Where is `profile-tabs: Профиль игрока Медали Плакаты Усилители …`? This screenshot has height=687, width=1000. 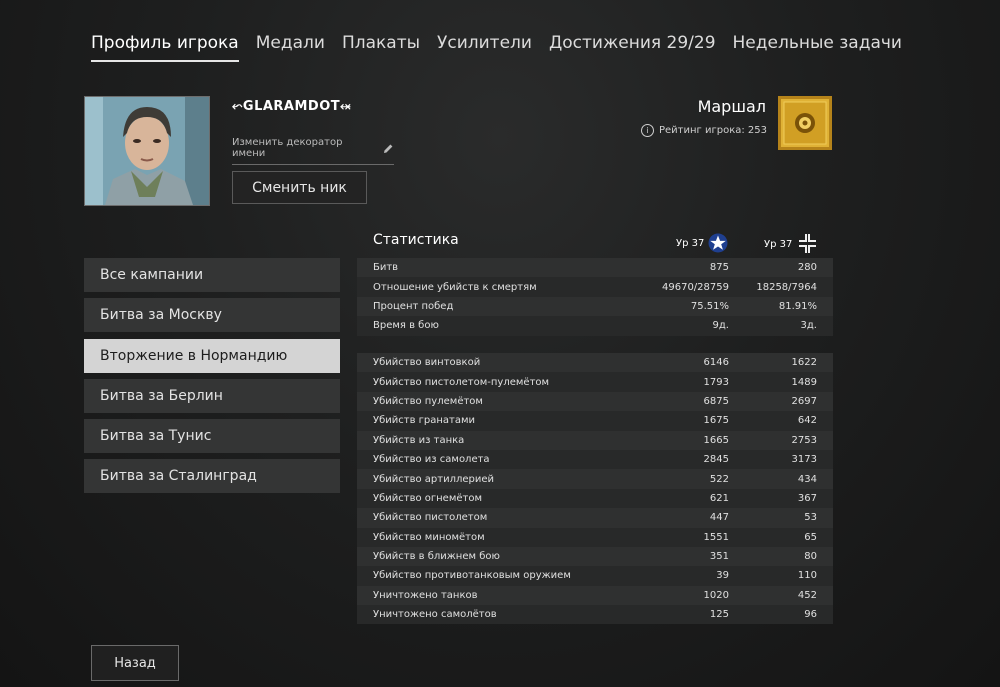 profile-tabs: Профиль игрока Медали Плакаты Усилители … is located at coordinates (496, 47).